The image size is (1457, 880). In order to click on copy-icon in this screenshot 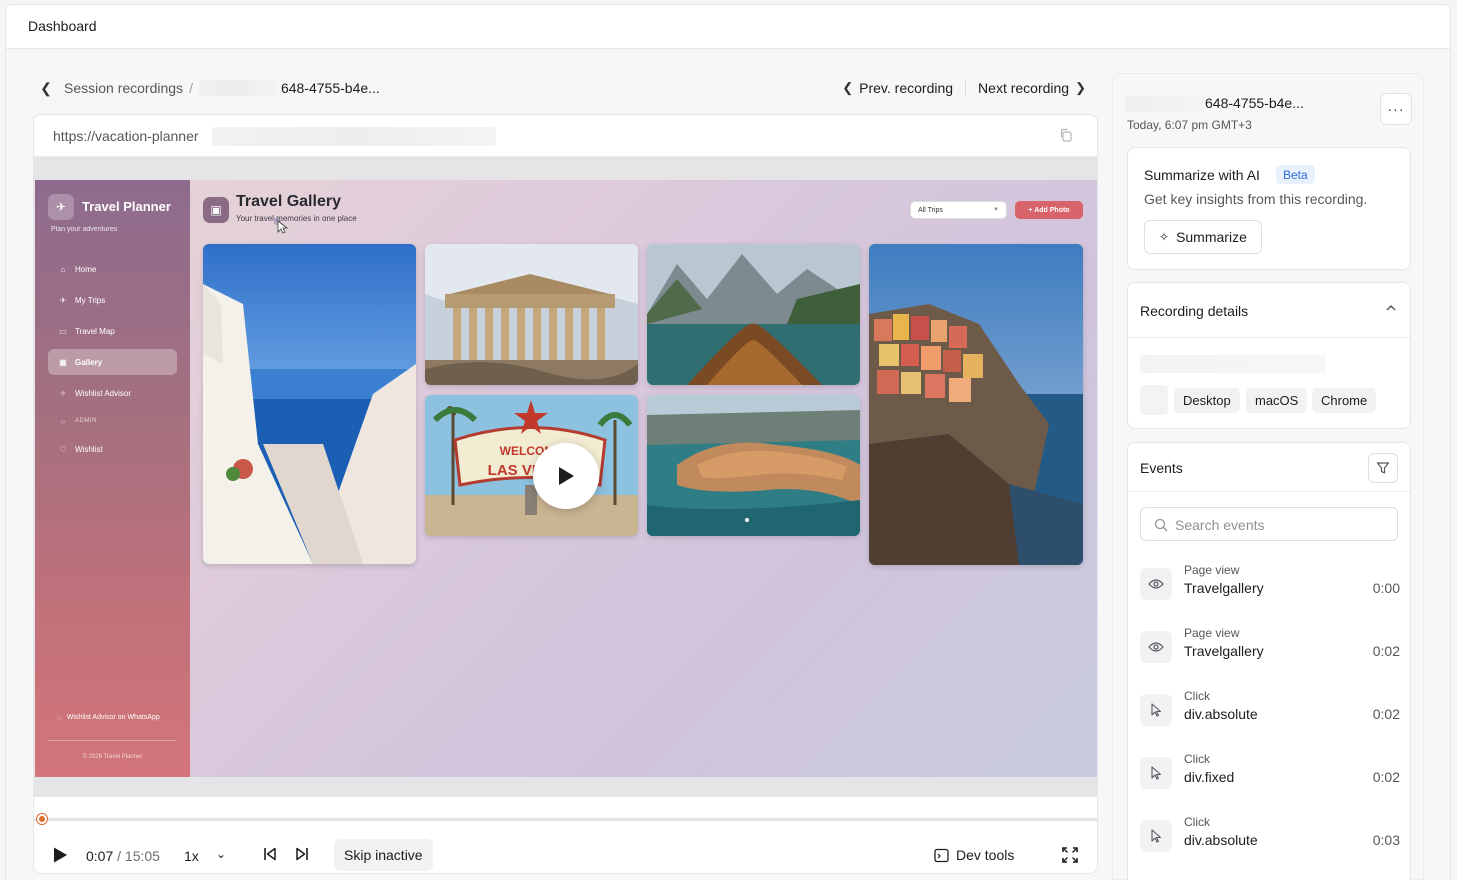, I will do `click(1066, 135)`.